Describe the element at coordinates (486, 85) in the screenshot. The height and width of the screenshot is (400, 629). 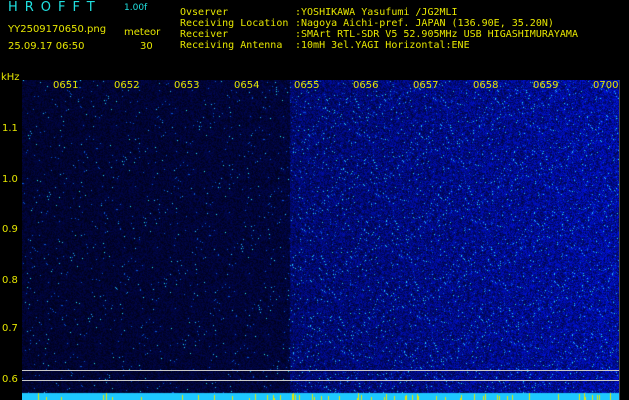
I see `x-tick-label: 0658` at that location.